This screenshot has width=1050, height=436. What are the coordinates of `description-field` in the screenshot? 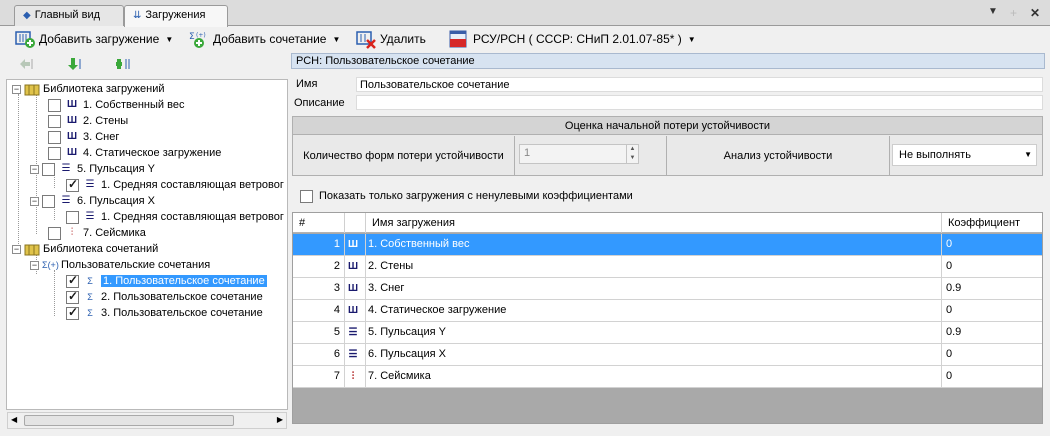 It's located at (699, 102).